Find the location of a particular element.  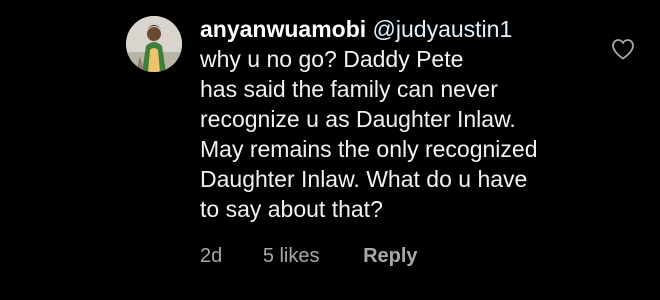

comment-meta: 2d 5 likes Reply is located at coordinates (309, 256).